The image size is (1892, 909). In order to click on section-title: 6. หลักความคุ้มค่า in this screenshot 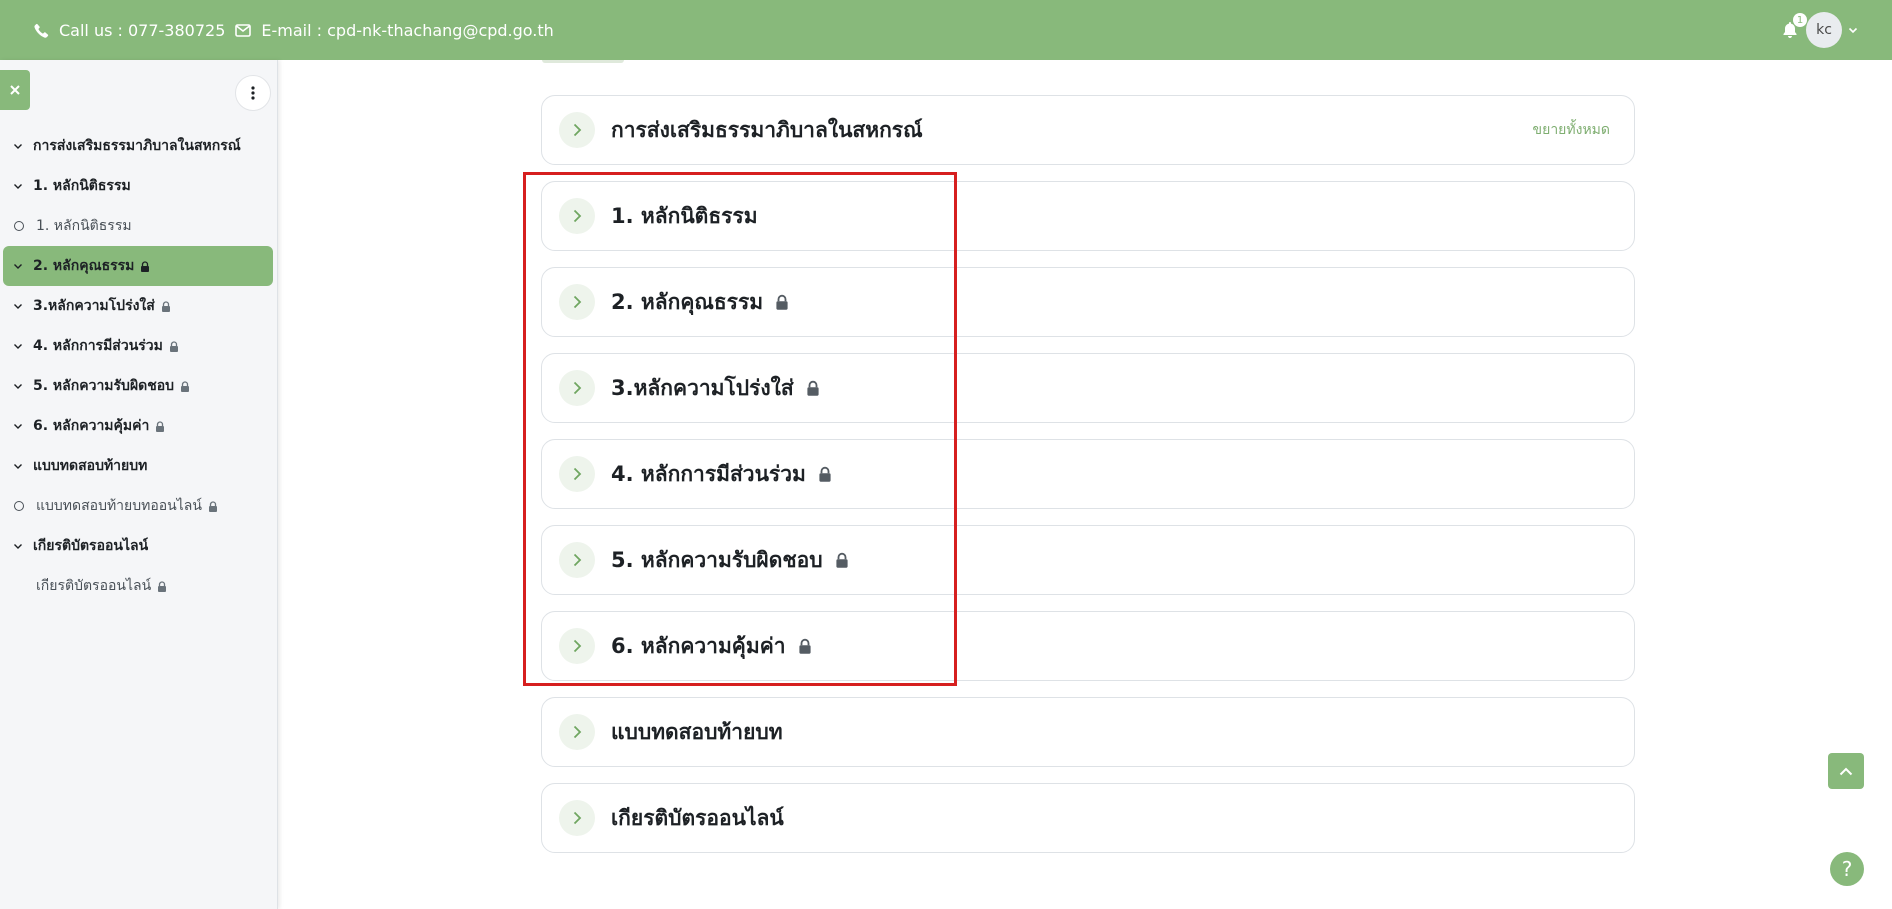, I will do `click(711, 646)`.